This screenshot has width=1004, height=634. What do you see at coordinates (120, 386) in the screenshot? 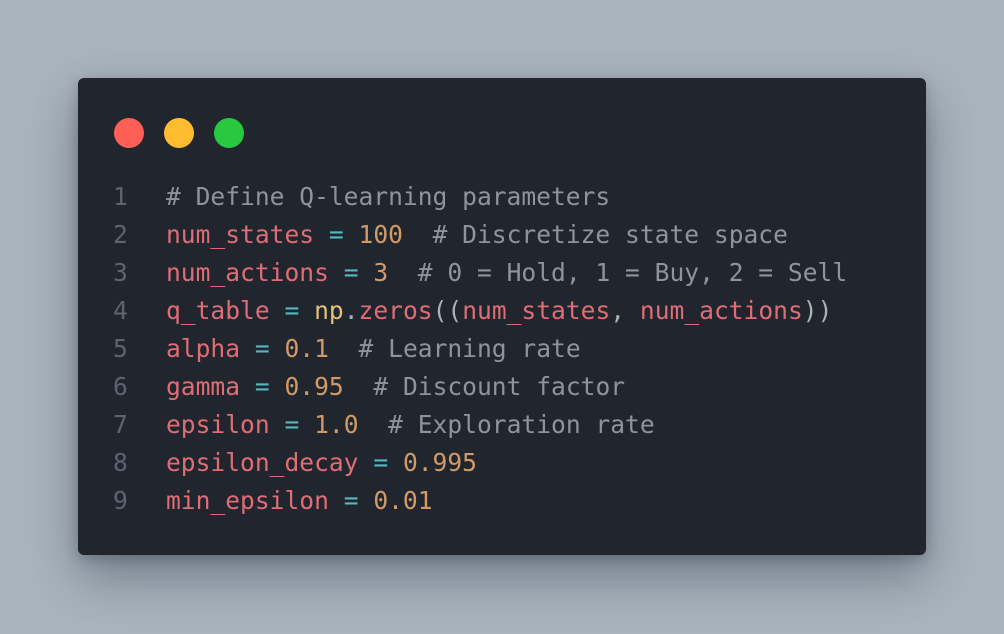
I see `line-number: 6` at bounding box center [120, 386].